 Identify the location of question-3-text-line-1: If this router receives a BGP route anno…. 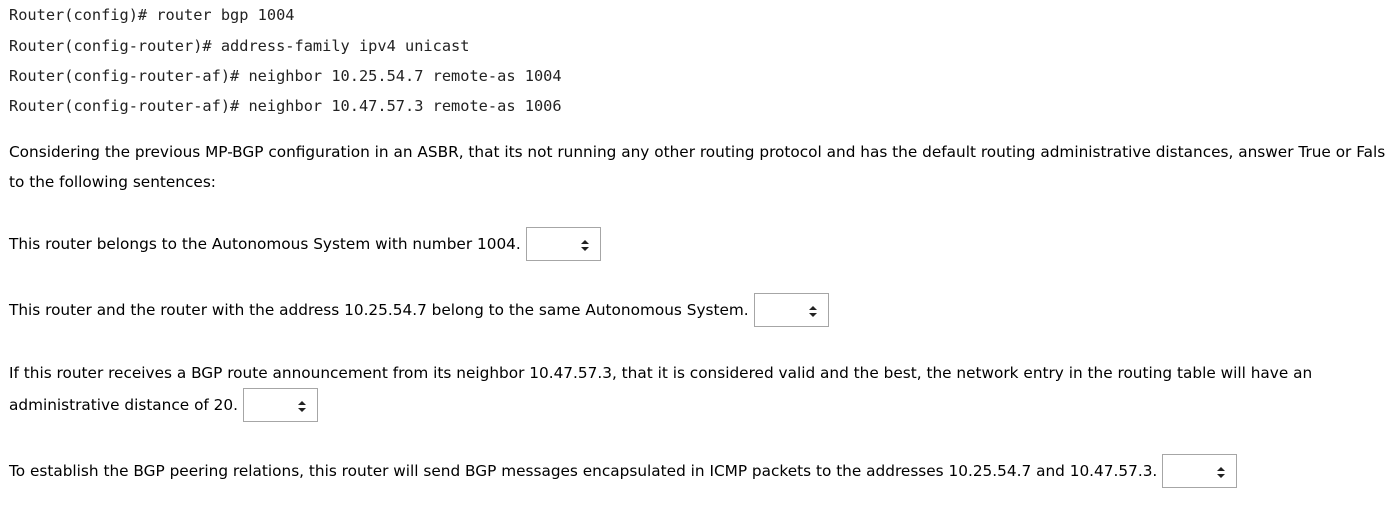
(661, 373).